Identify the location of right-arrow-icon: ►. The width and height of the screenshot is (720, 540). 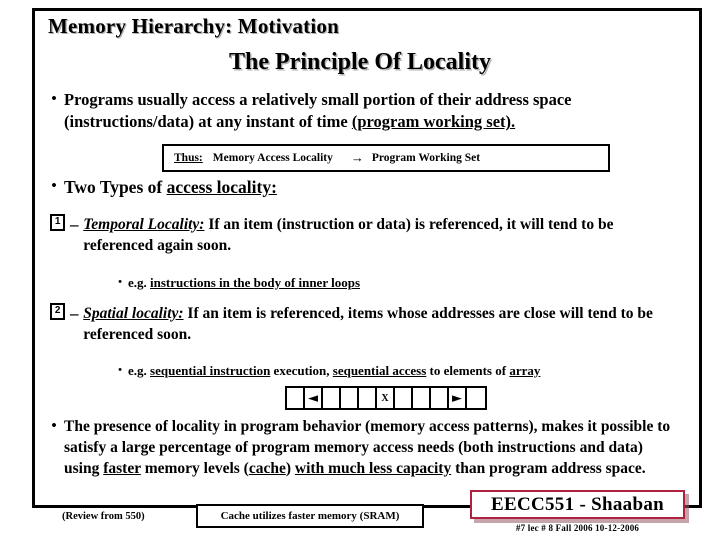
(457, 398).